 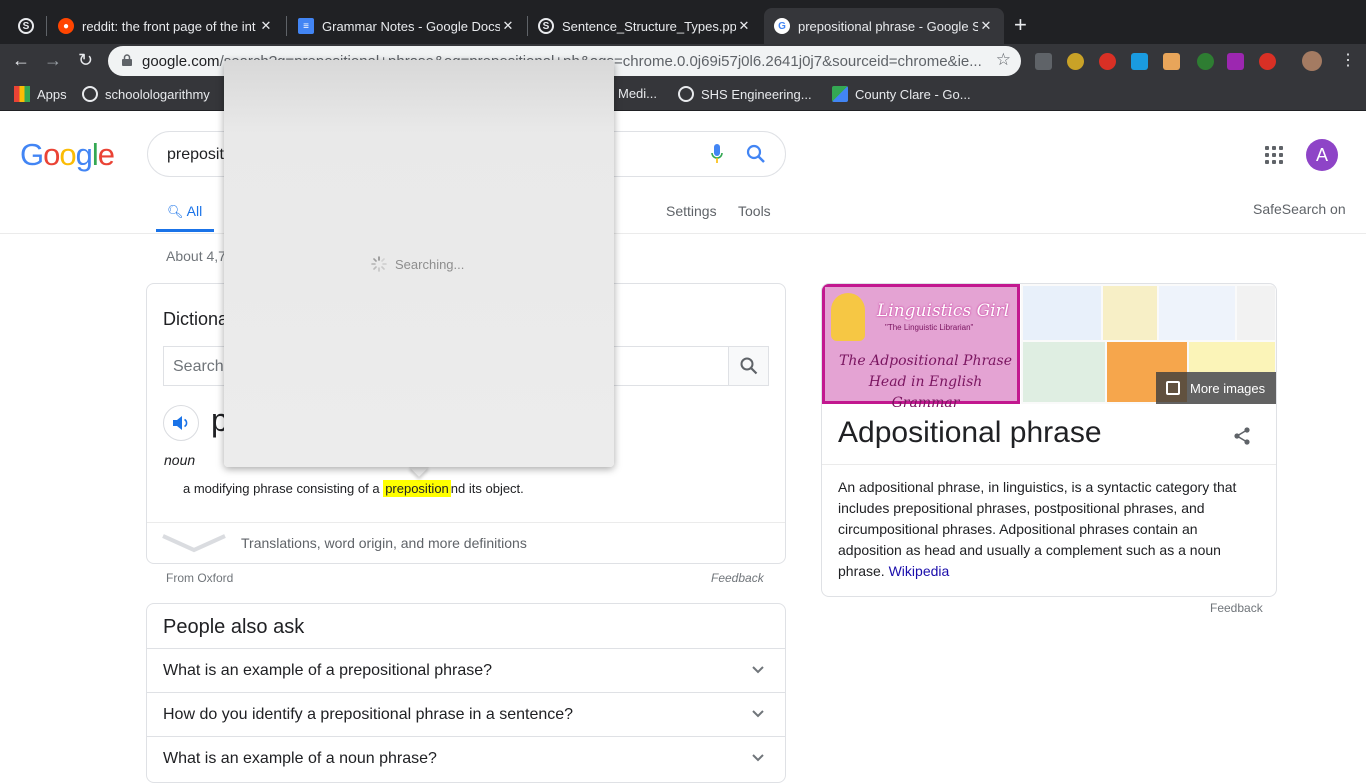 I want to click on forward-icon: →, so click(x=53, y=60).